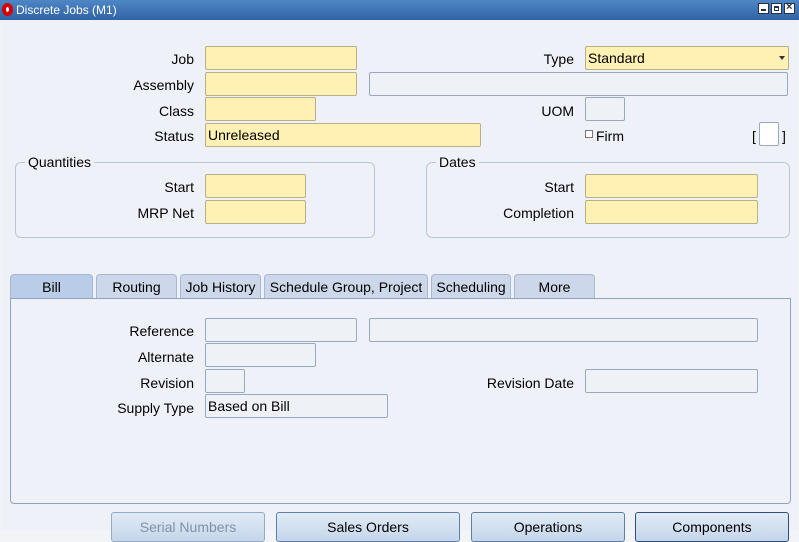  I want to click on dates-title: Dates, so click(457, 162).